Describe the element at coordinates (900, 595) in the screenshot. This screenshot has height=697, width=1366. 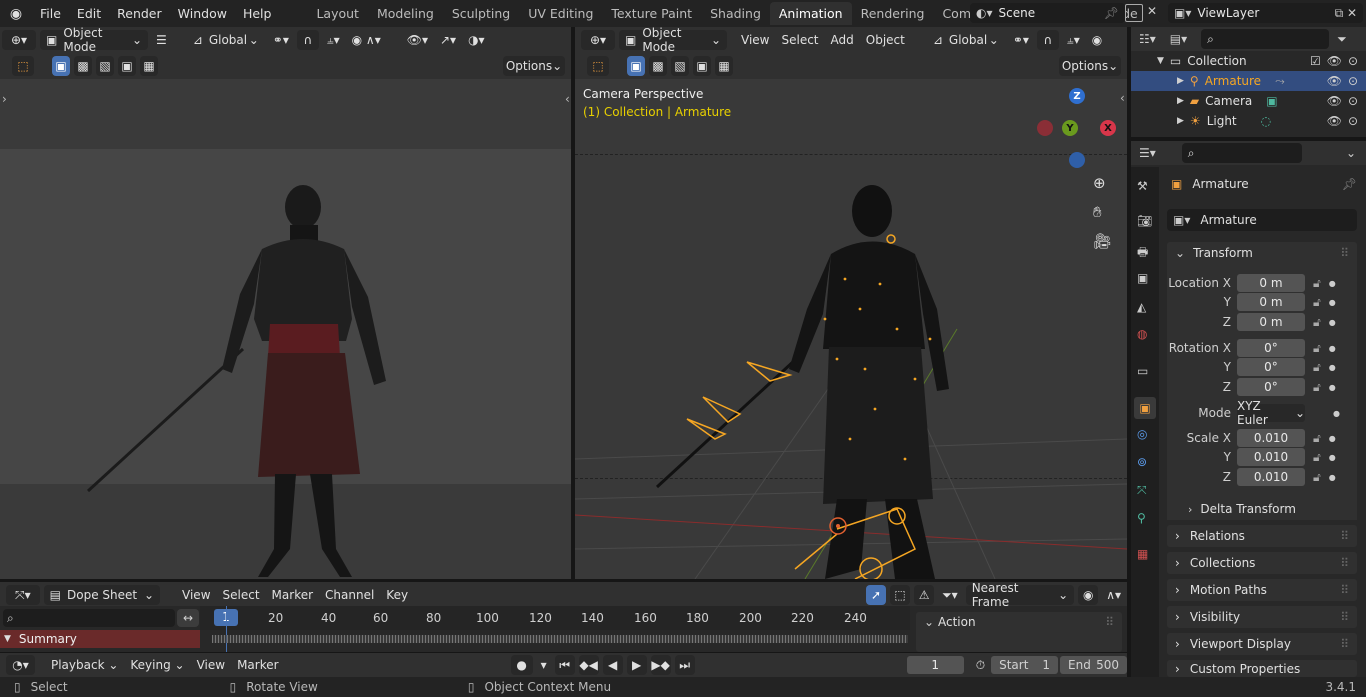
I see `show-hidden-icon: ⬚` at that location.